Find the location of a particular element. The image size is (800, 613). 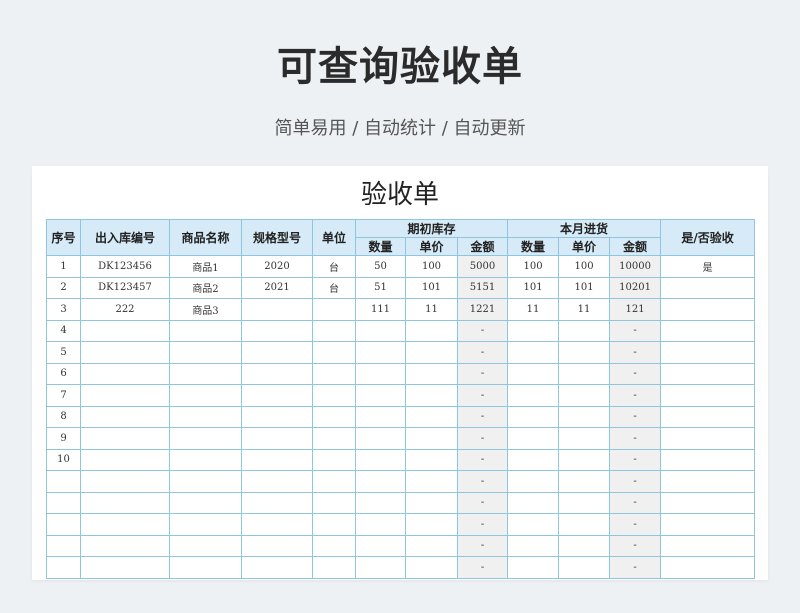

cell-seq: 7 is located at coordinates (63, 395).